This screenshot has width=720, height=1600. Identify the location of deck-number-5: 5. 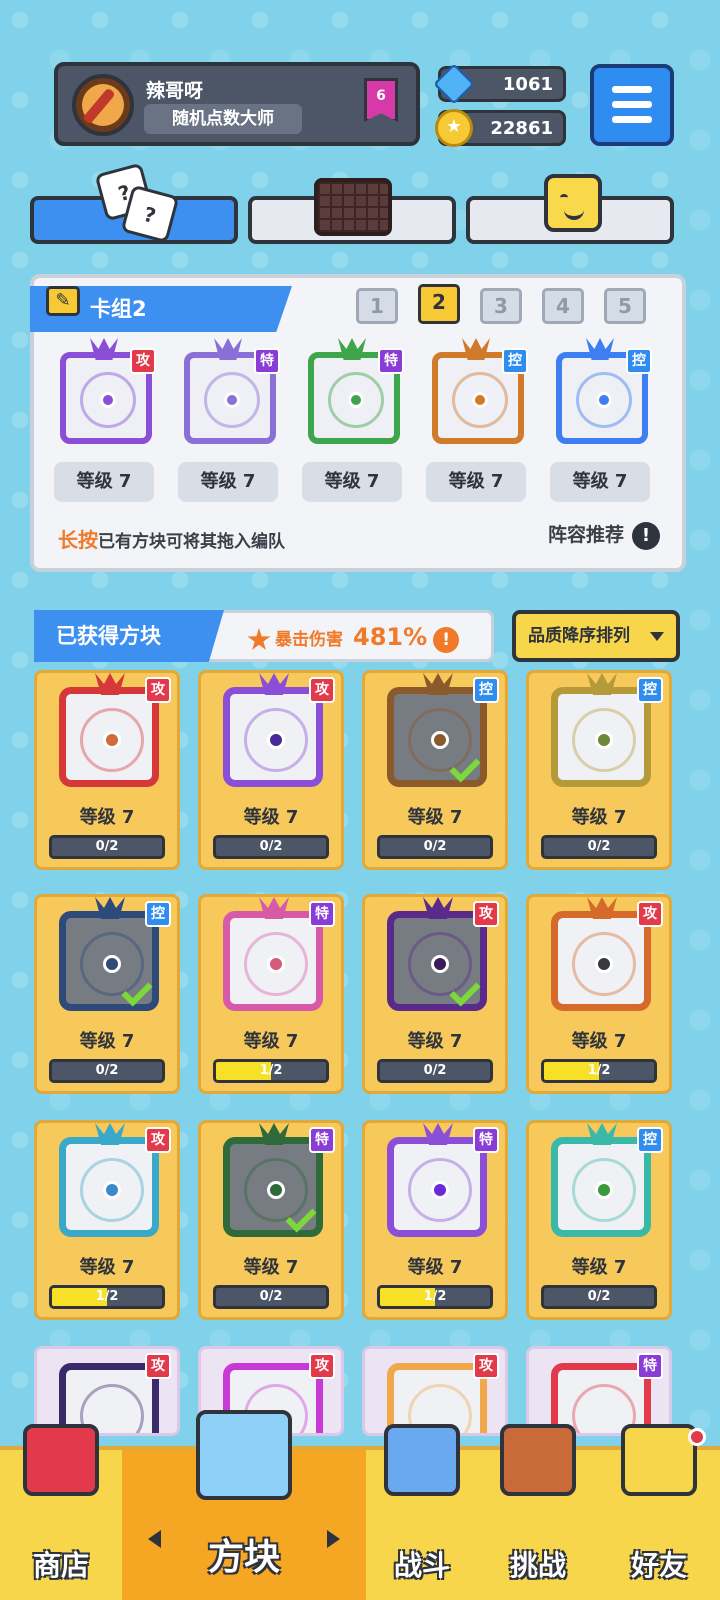
(625, 306).